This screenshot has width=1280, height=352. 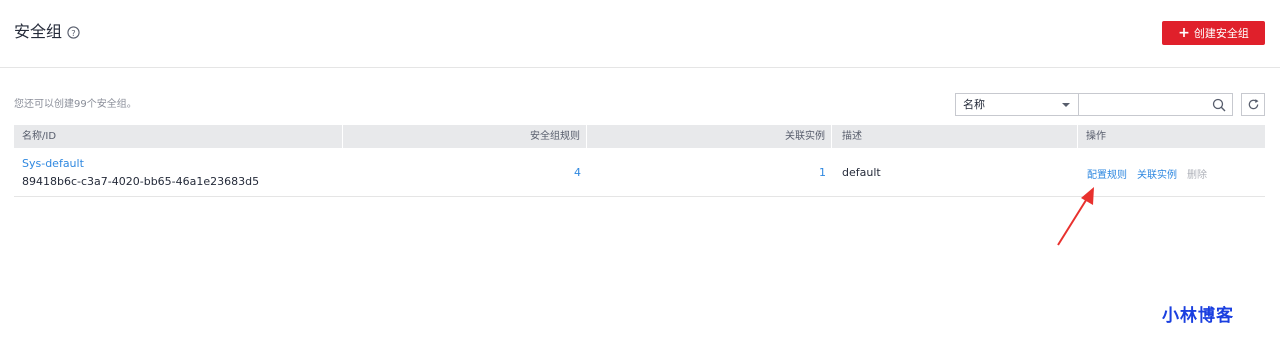 What do you see at coordinates (1157, 175) in the screenshot?
I see `associate-instance-link: 关联实例` at bounding box center [1157, 175].